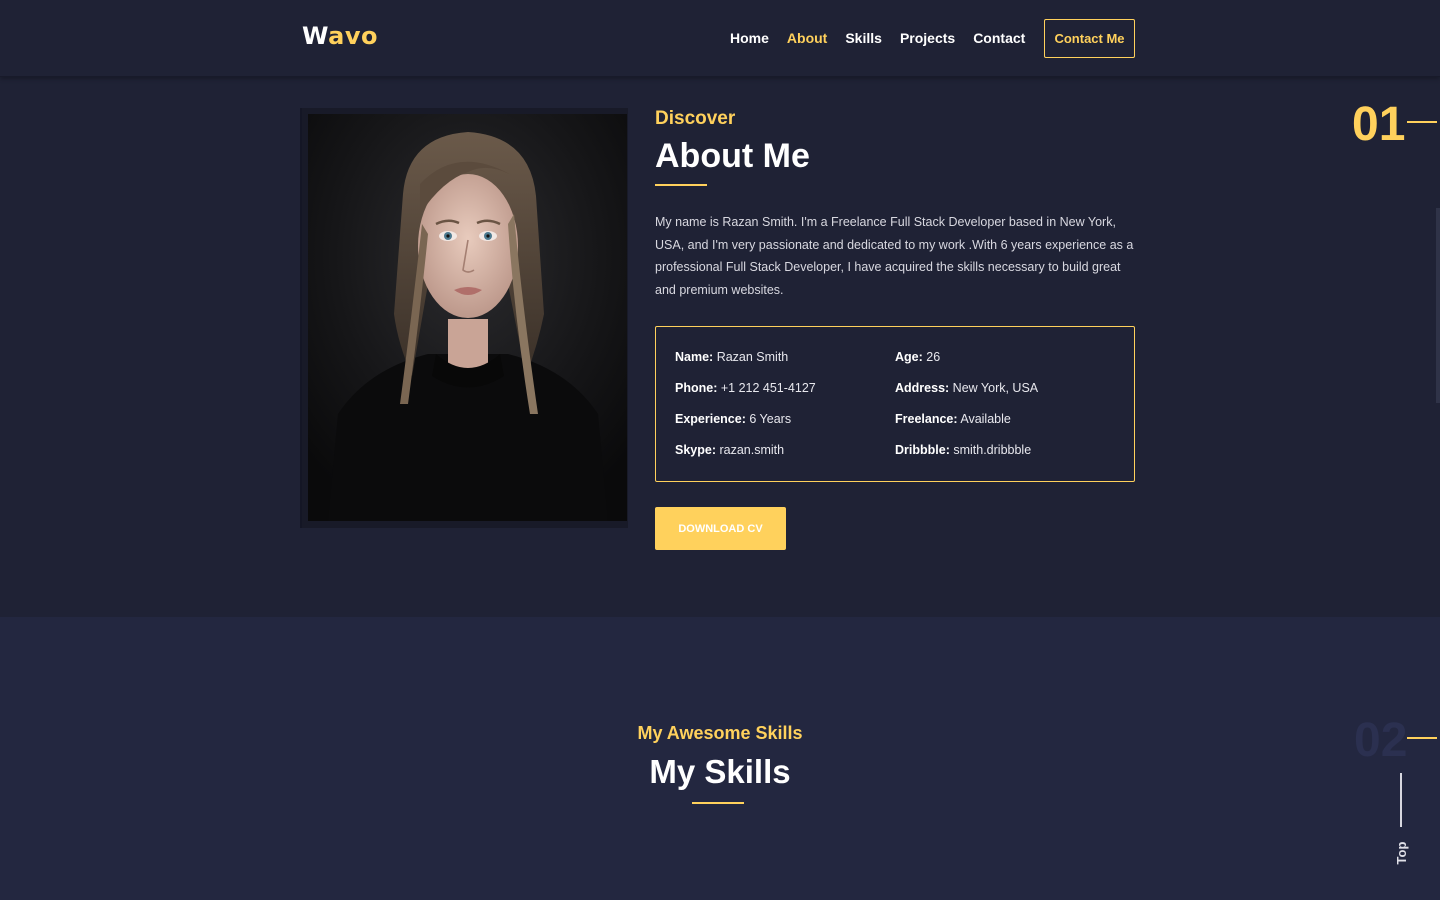 The height and width of the screenshot is (900, 1440). I want to click on nav-skills: Skills, so click(863, 38).